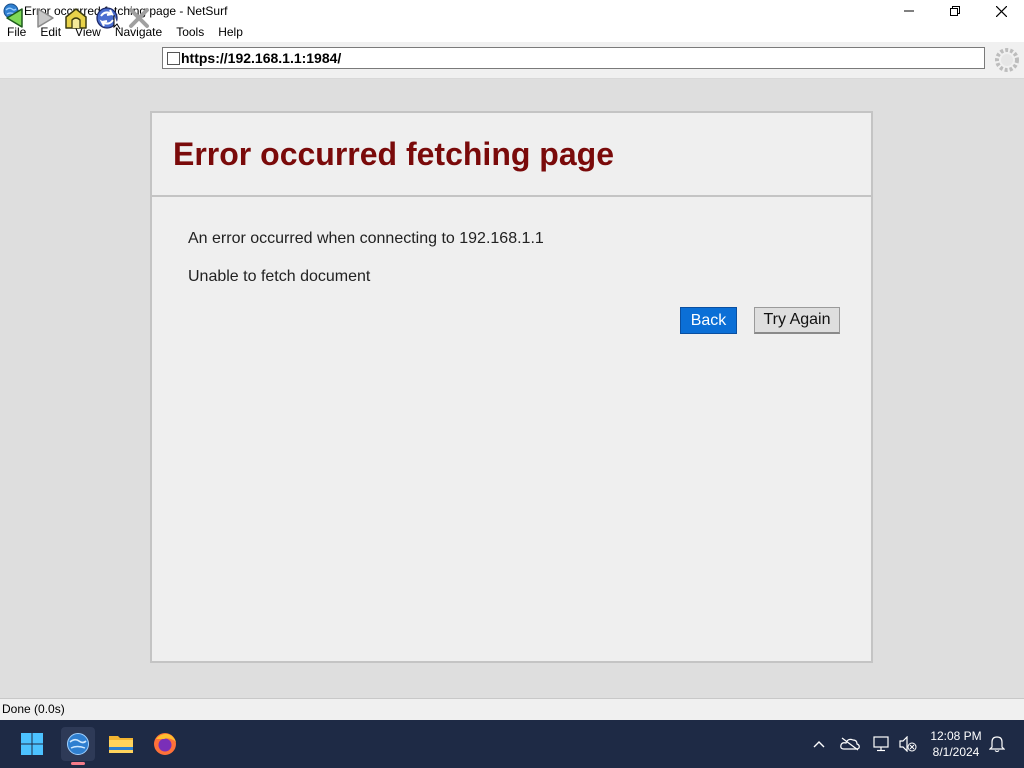  What do you see at coordinates (956, 736) in the screenshot?
I see `clock-time: 12:08 PM` at bounding box center [956, 736].